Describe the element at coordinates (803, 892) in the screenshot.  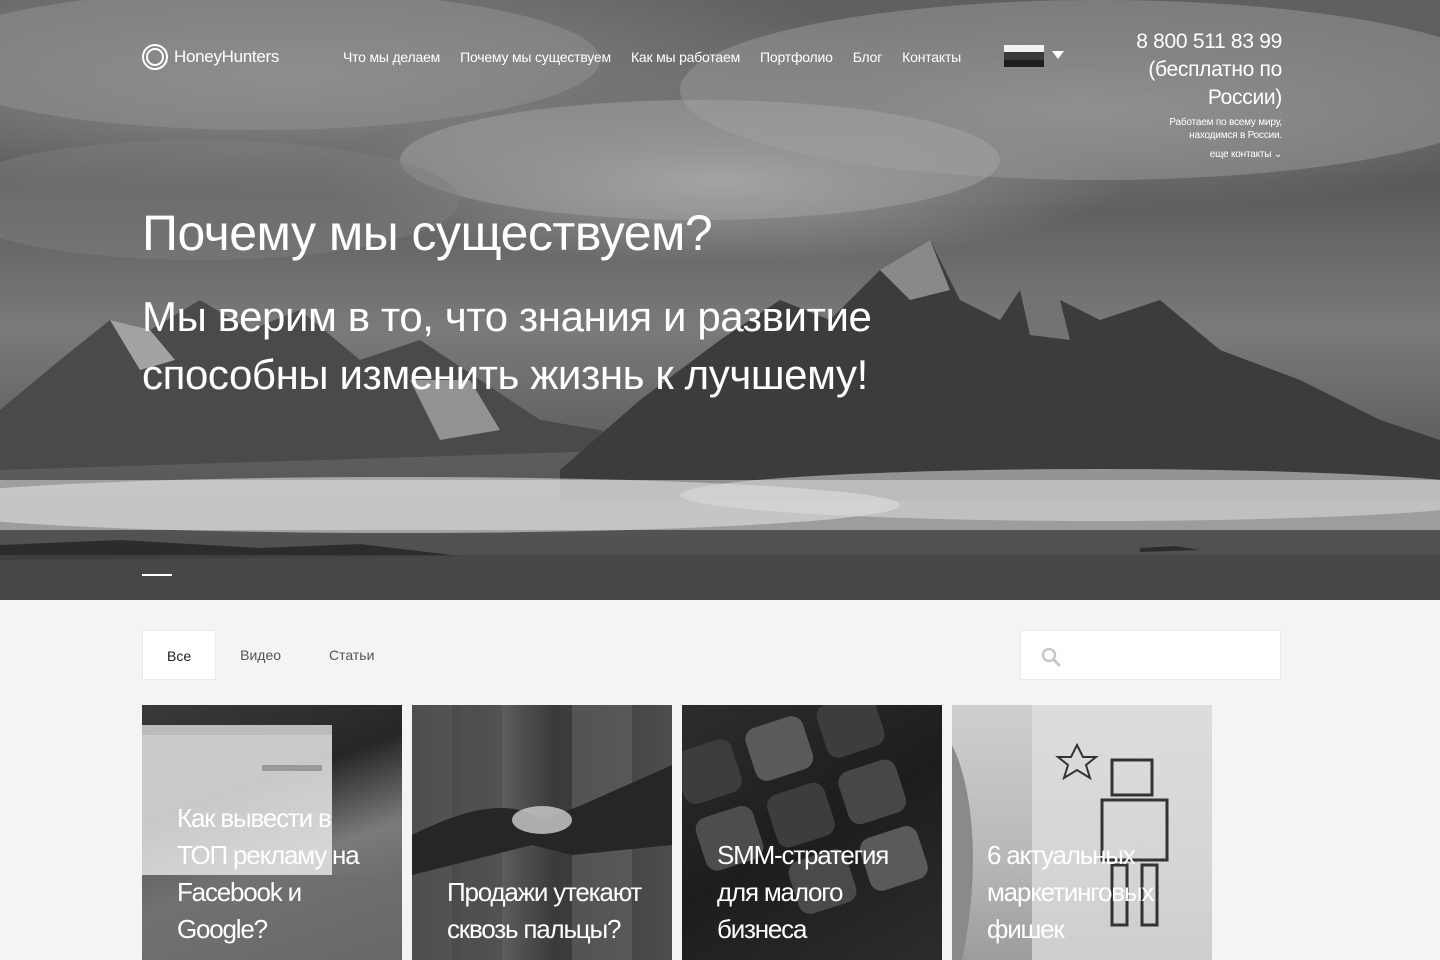
I see `article-card-title: SMM-стратегия для малого бизнеса` at that location.